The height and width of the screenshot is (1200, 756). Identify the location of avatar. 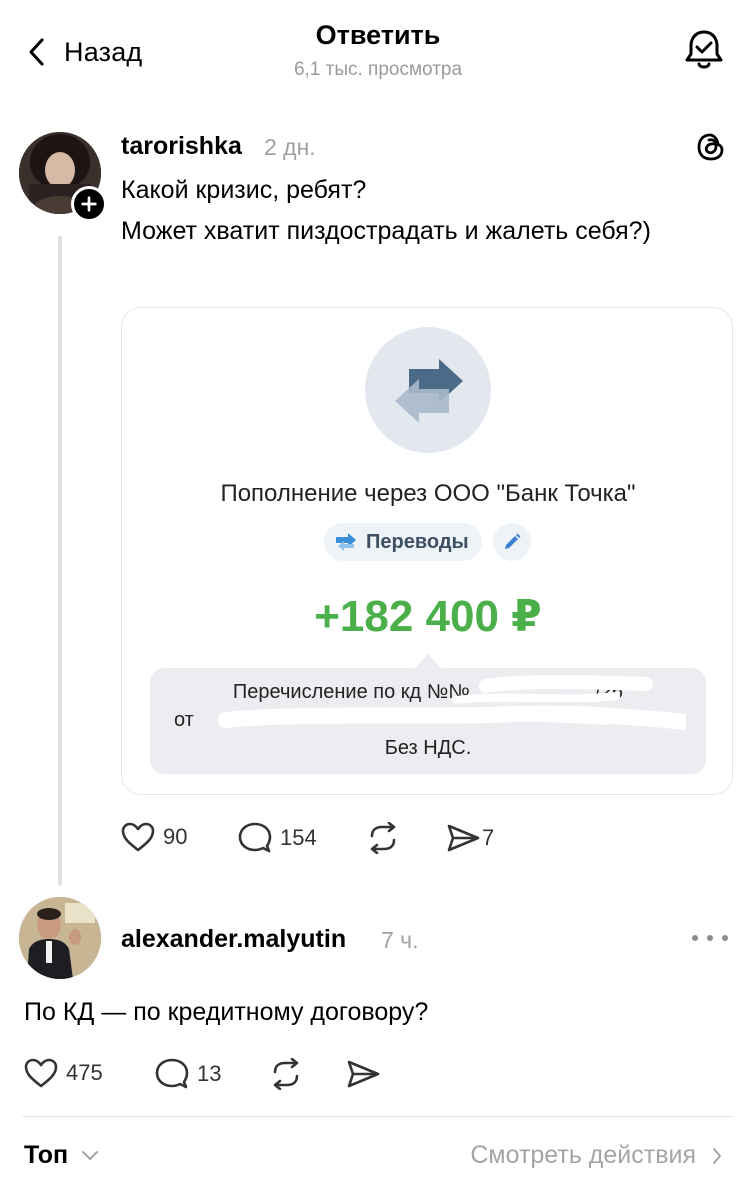
(60, 938).